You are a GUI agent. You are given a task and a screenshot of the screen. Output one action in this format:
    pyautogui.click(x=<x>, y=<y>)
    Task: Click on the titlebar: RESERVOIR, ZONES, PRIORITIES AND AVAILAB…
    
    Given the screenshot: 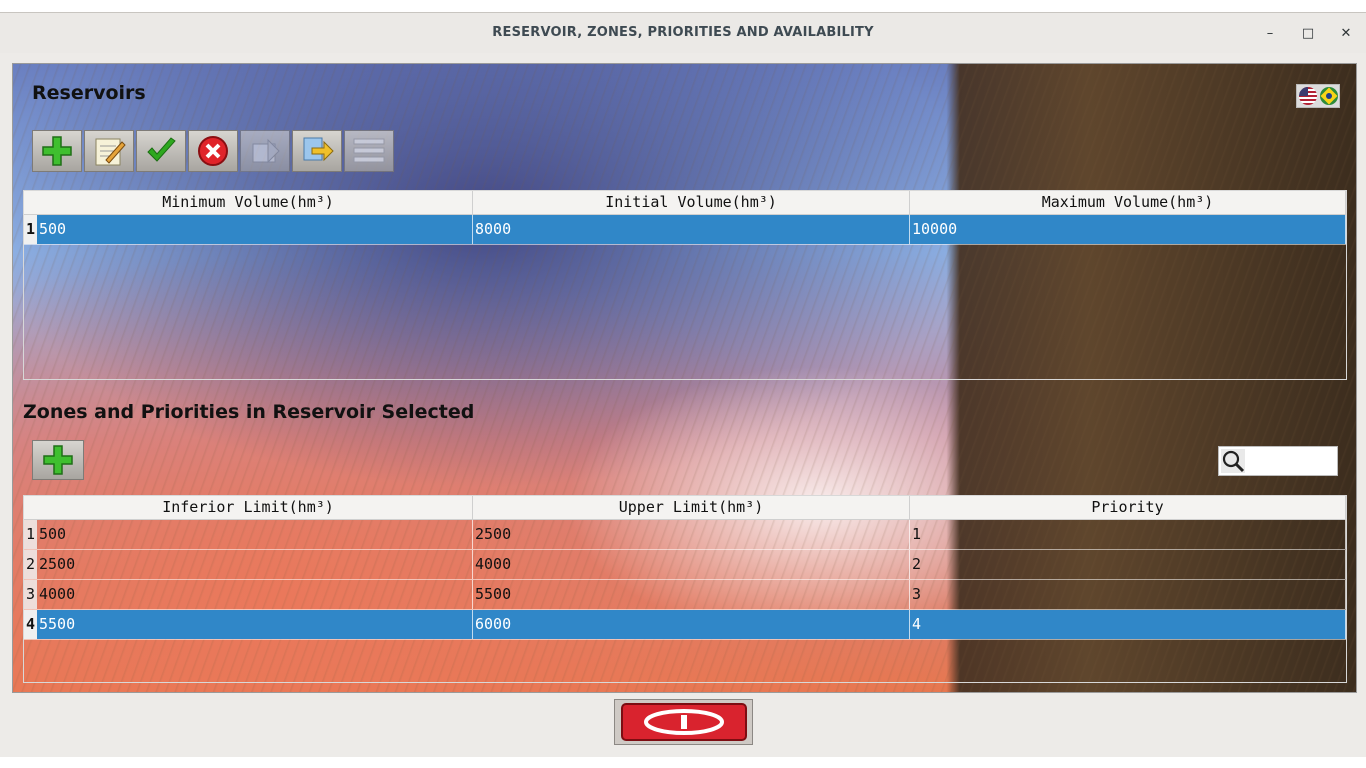 What is the action you would take?
    pyautogui.click(x=683, y=33)
    